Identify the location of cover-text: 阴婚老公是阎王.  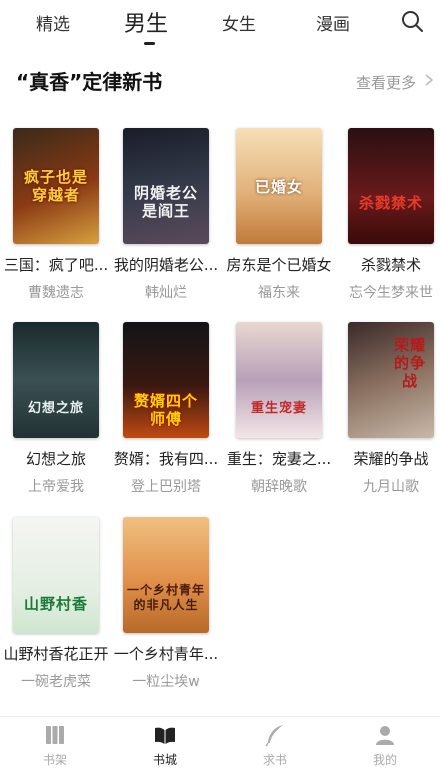
(165, 202).